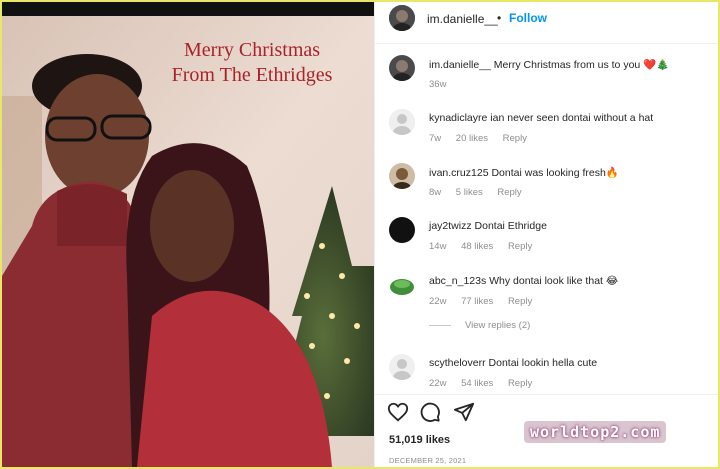 The height and width of the screenshot is (469, 720). Describe the element at coordinates (510, 226) in the screenshot. I see `comment-text: Dontai Ethridge` at that location.